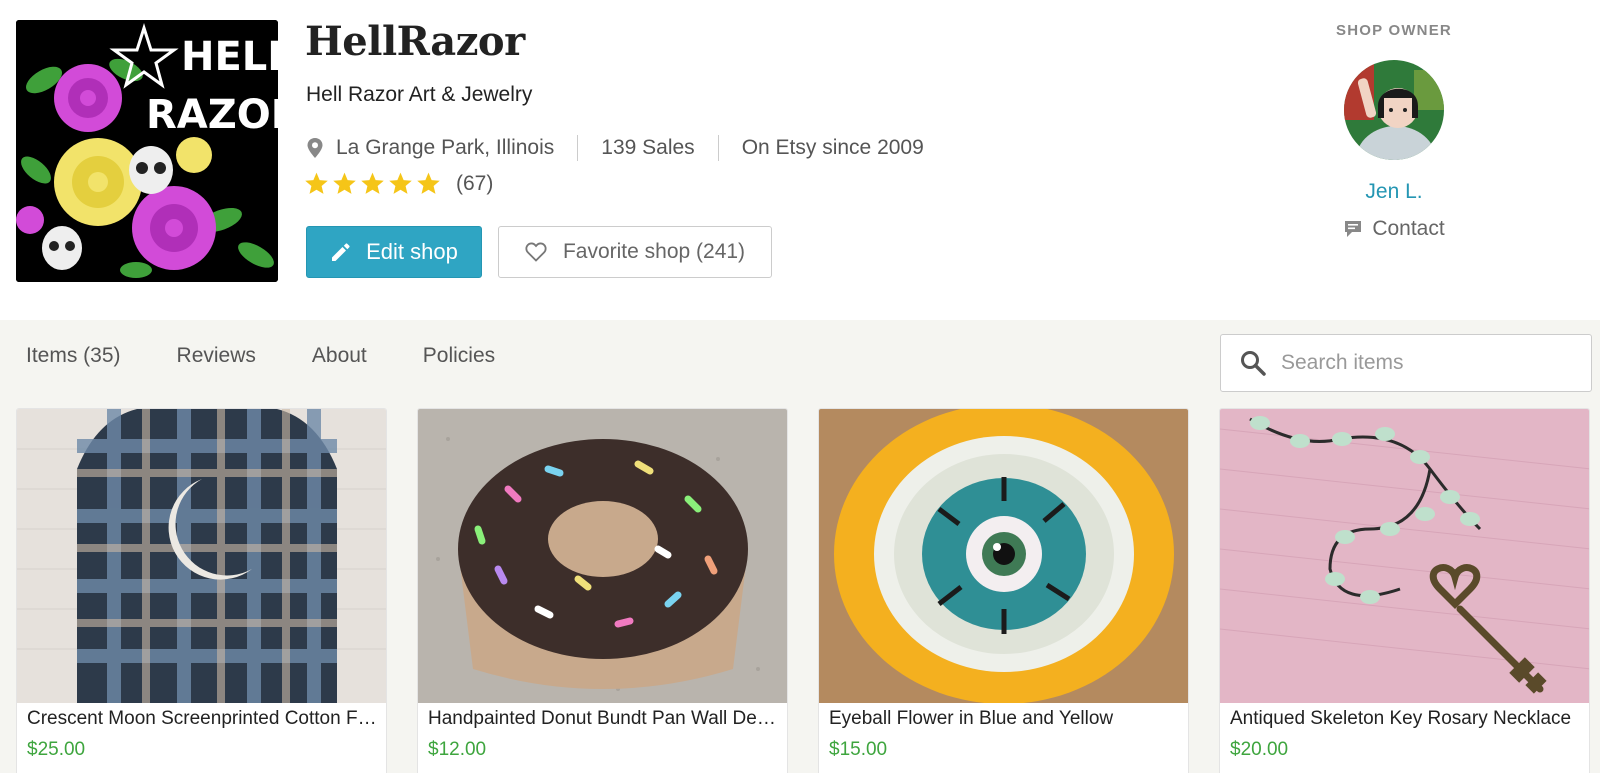 The width and height of the screenshot is (1600, 773). What do you see at coordinates (1005, 719) in the screenshot?
I see `listing-title: Eyeball Flower in Blue and Yellow` at bounding box center [1005, 719].